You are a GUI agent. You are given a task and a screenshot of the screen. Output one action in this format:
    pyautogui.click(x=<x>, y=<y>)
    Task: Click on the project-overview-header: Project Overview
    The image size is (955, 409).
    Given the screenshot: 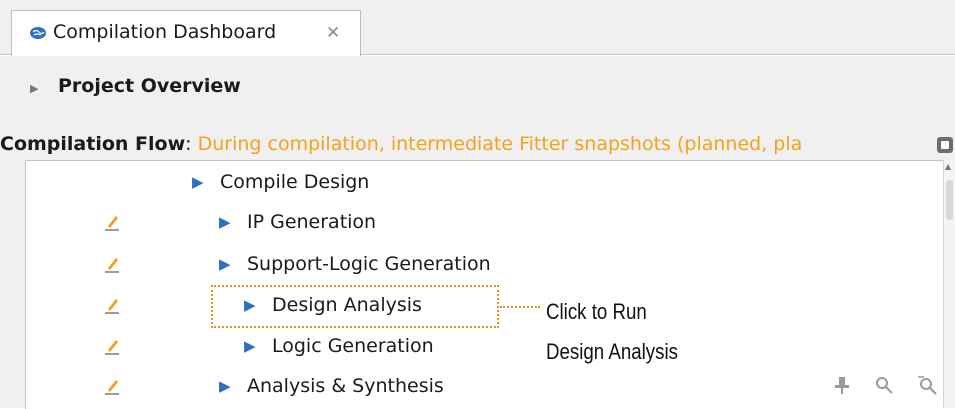 What is the action you would take?
    pyautogui.click(x=149, y=86)
    